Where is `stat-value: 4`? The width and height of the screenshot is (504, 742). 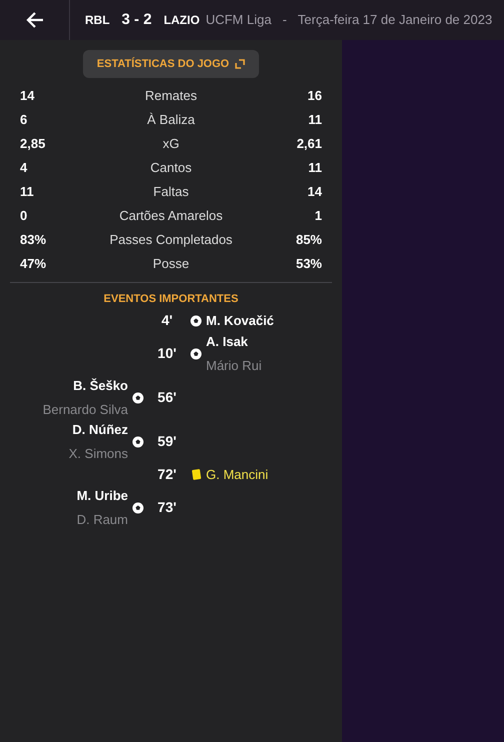 stat-value: 4 is located at coordinates (24, 168).